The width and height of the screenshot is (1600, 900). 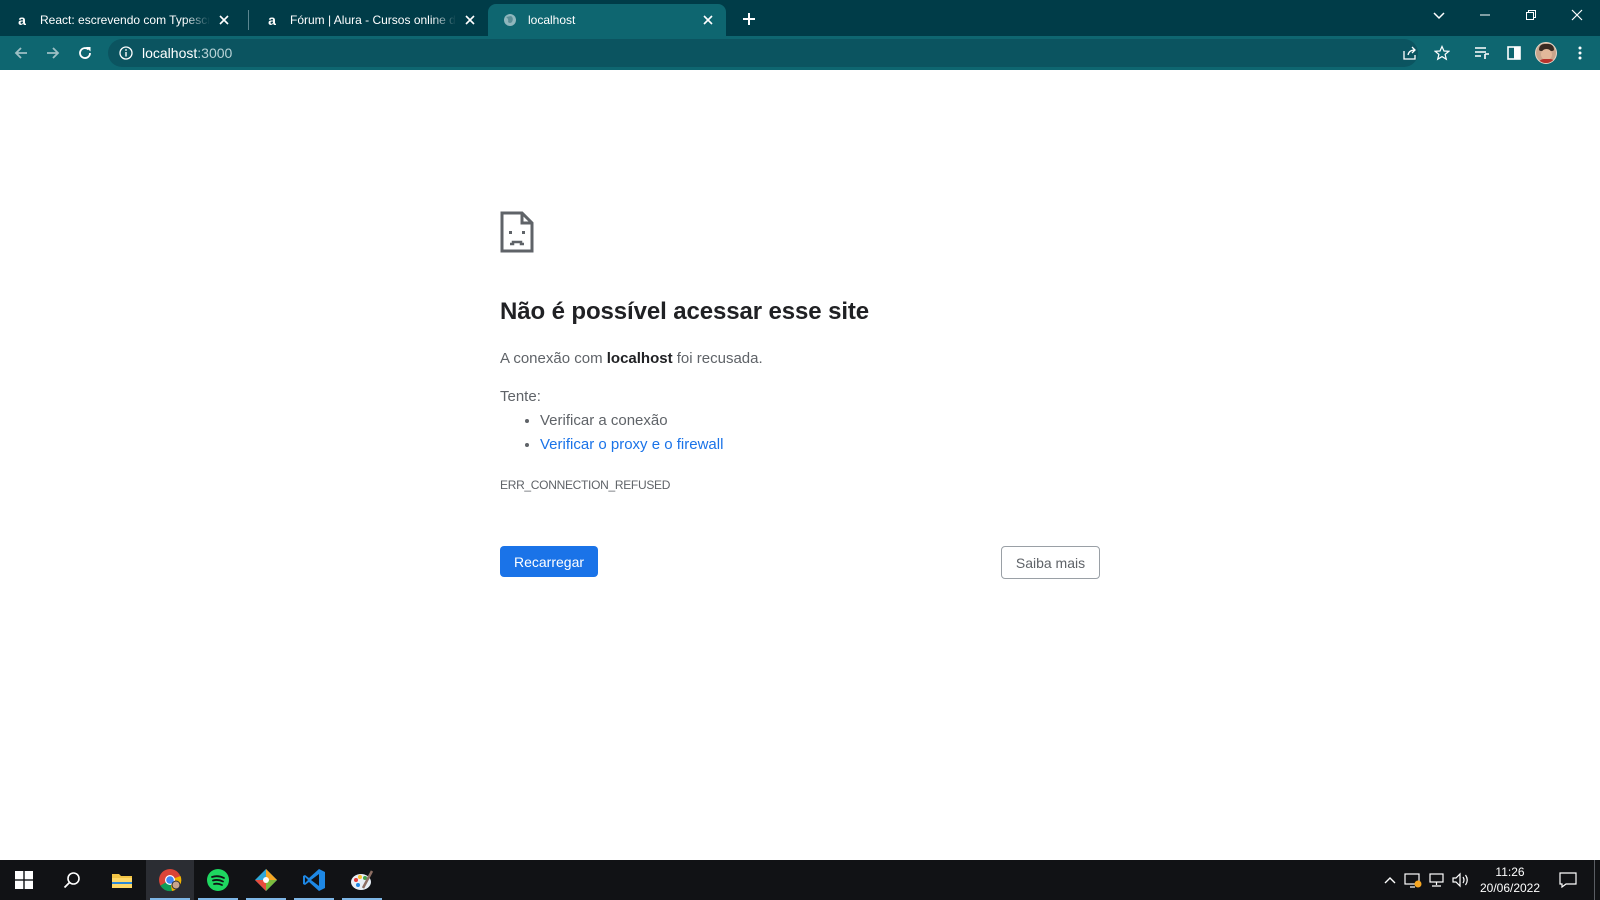 I want to click on tab-react-typescript: a React: escrevendo com Typescrip, so click(x=121, y=20).